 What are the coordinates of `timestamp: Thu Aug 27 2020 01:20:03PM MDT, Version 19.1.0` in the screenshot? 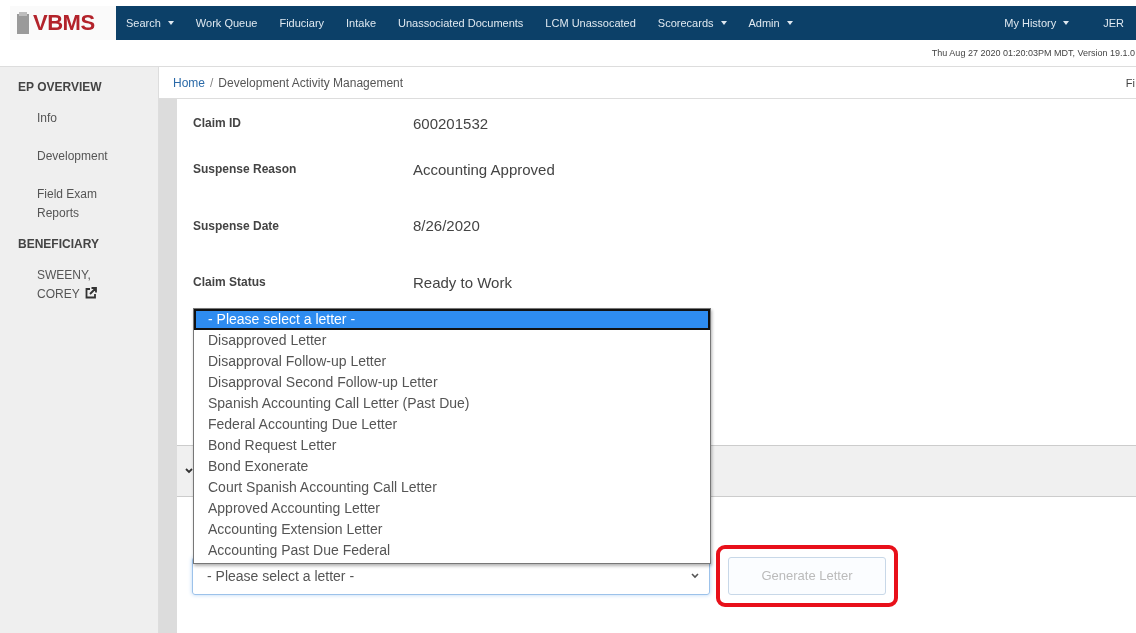 It's located at (1033, 53).